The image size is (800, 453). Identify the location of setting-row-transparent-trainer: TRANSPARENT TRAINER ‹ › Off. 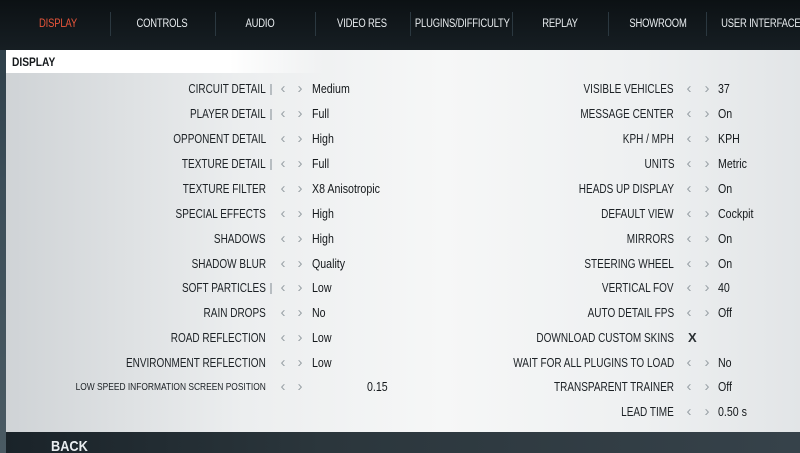
(603, 387).